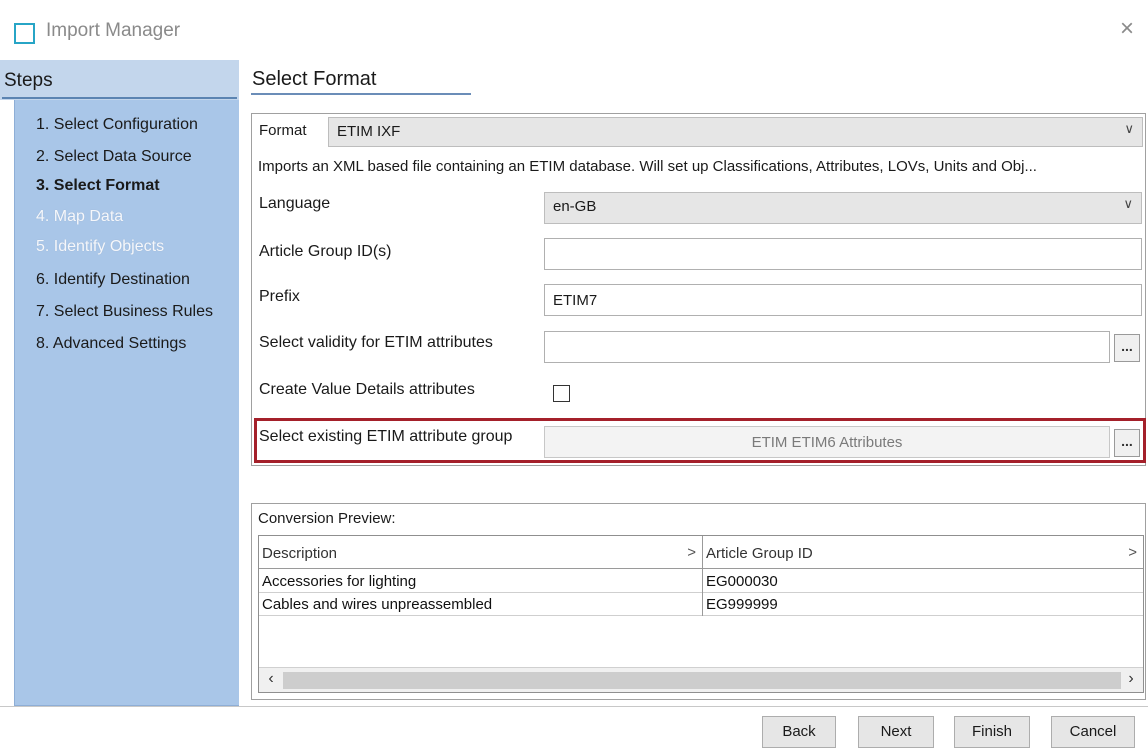 The height and width of the screenshot is (753, 1148). What do you see at coordinates (1127, 29) in the screenshot?
I see `close-icon: ×` at bounding box center [1127, 29].